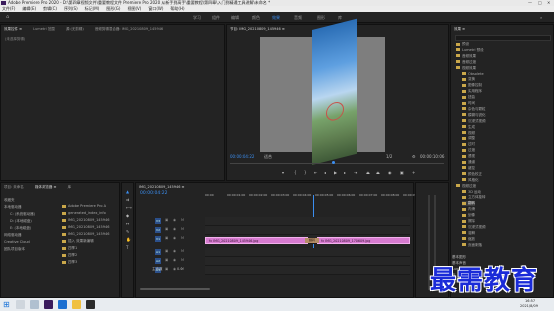 The image size is (554, 311). I want to click on master-volume-value: 0.0, so click(180, 269).